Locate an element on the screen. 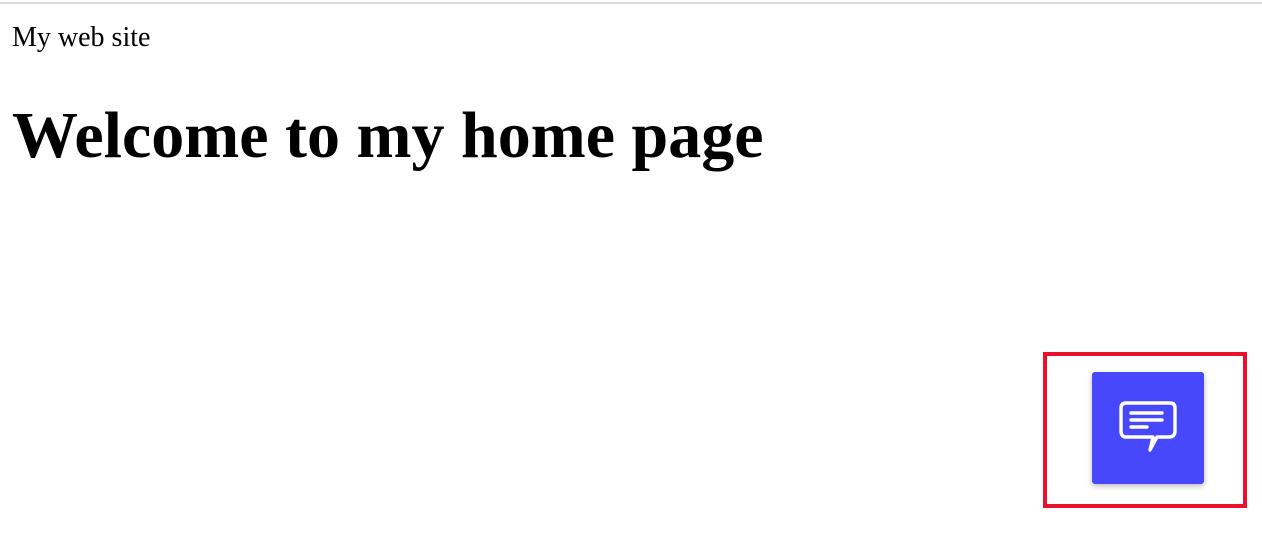  top-divider is located at coordinates (631, 3).